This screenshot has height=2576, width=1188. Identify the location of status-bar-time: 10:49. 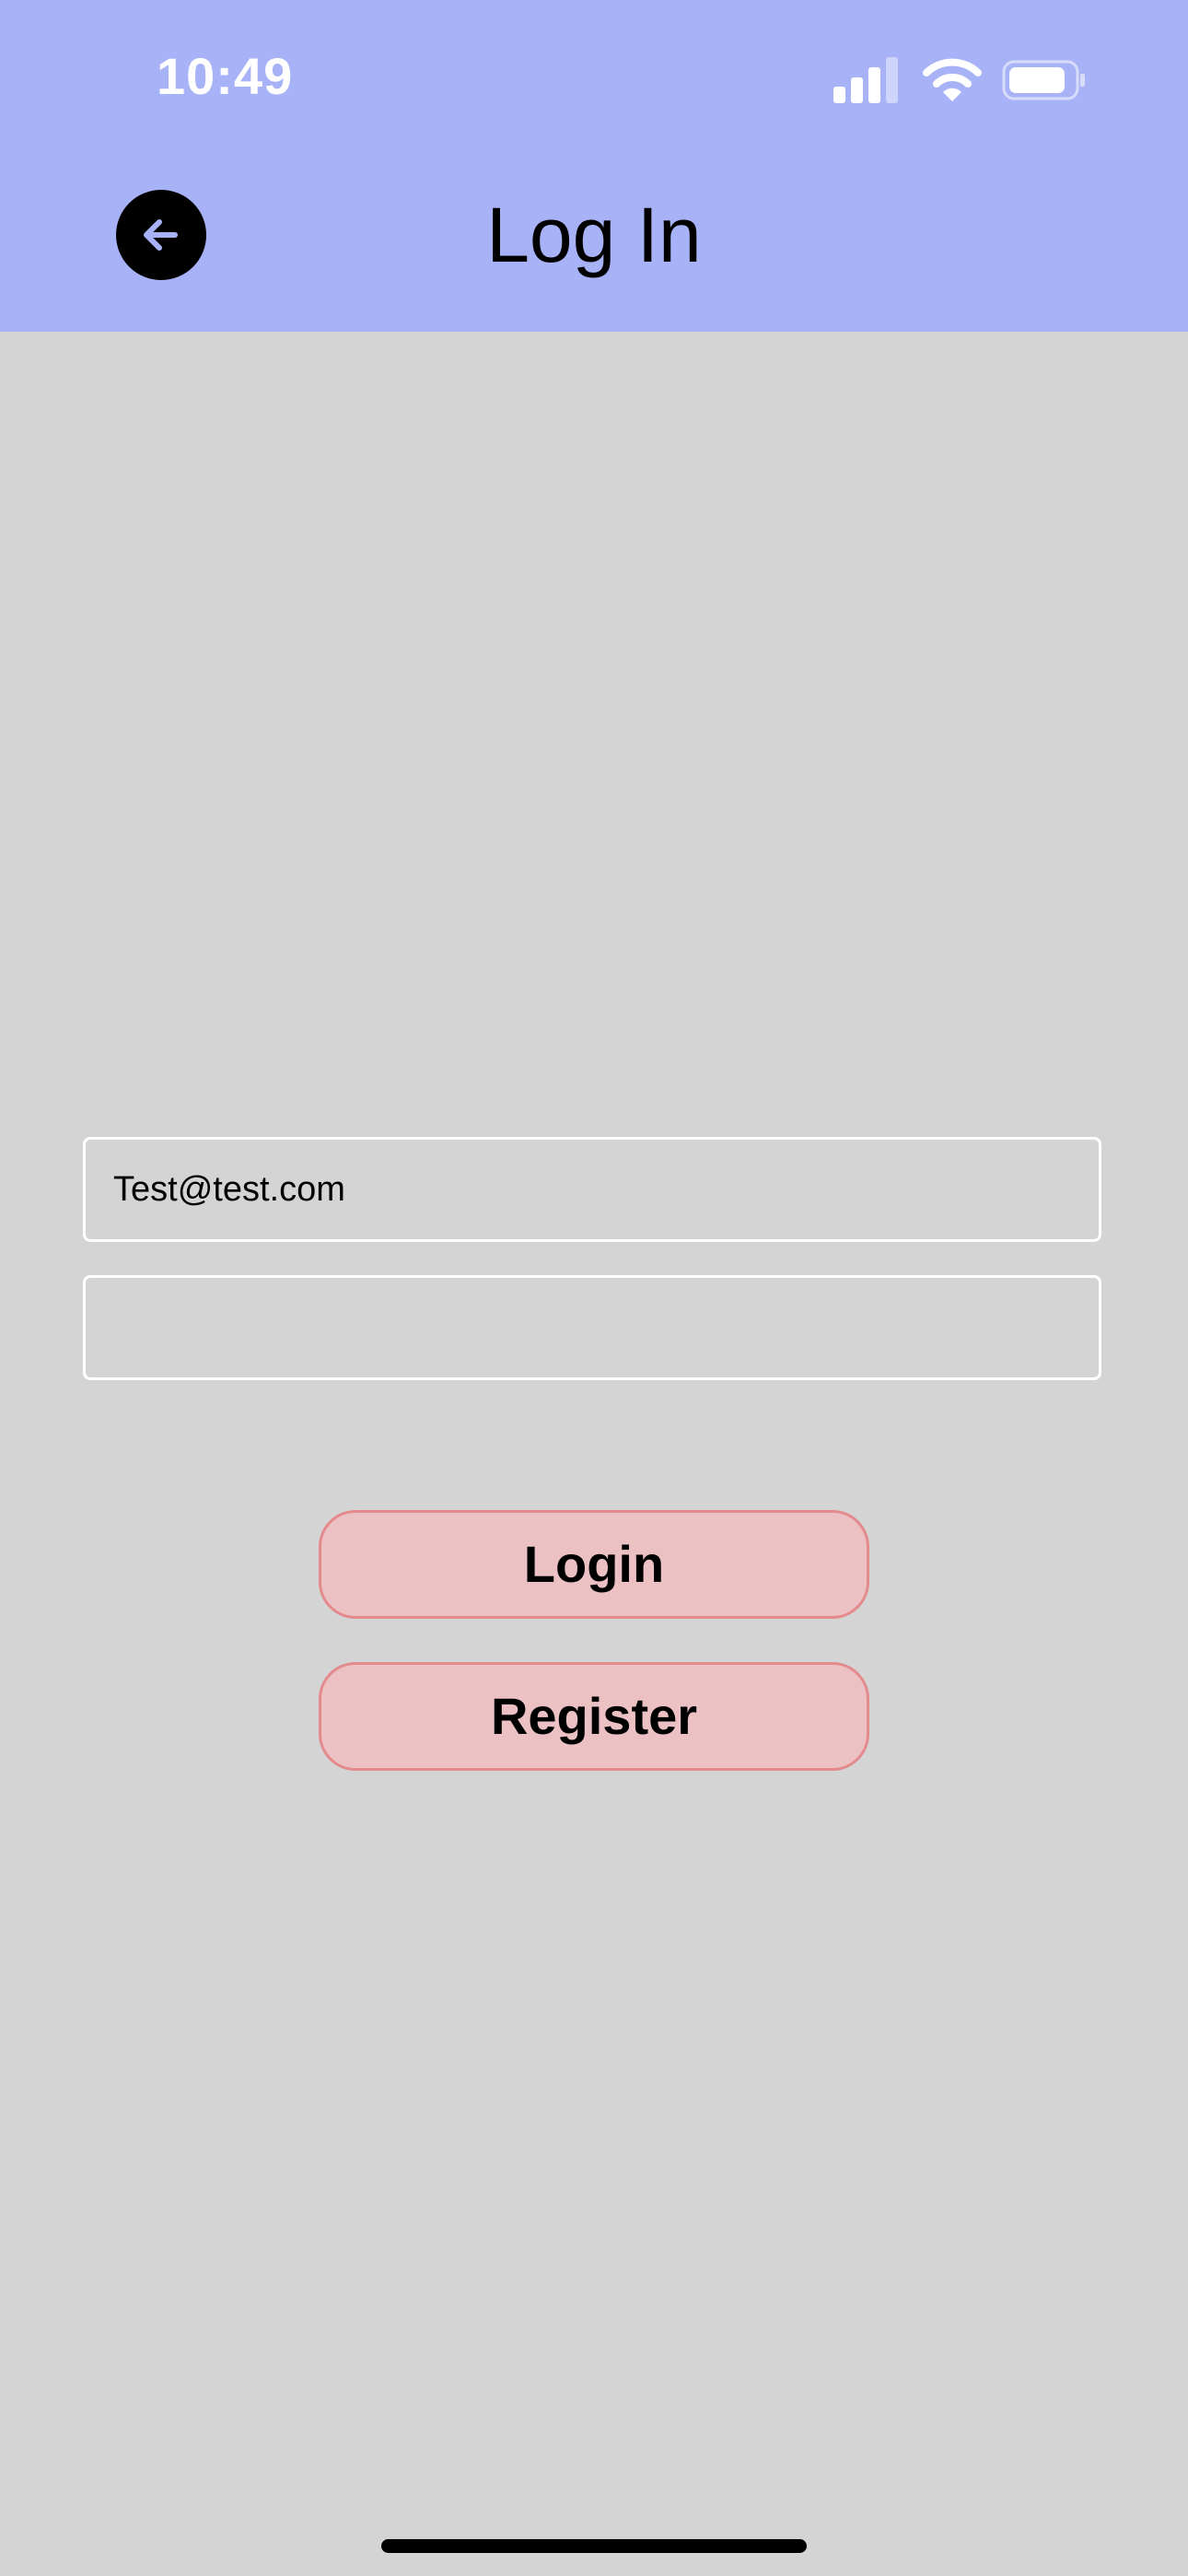
(225, 76).